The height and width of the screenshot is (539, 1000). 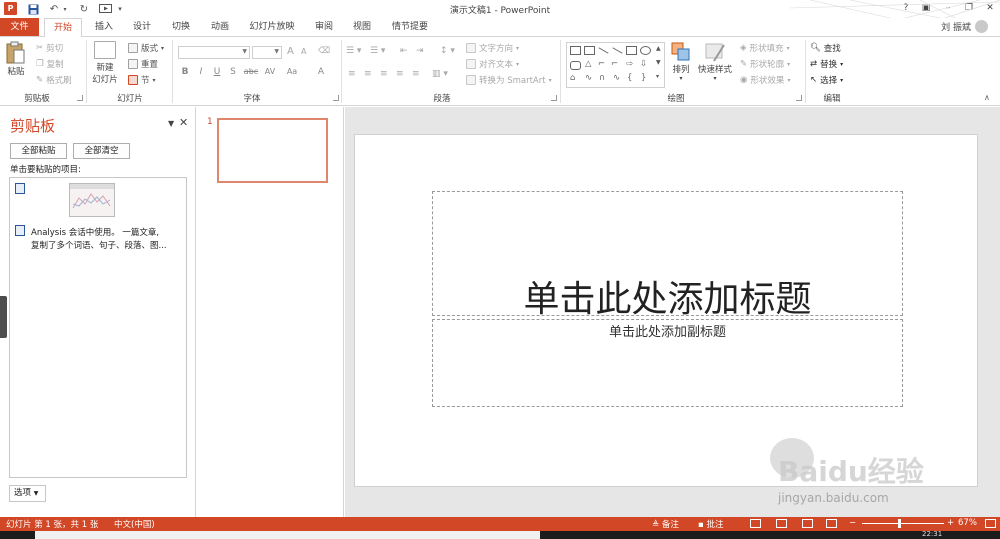 I want to click on text-shadow-button: S, so click(x=233, y=72).